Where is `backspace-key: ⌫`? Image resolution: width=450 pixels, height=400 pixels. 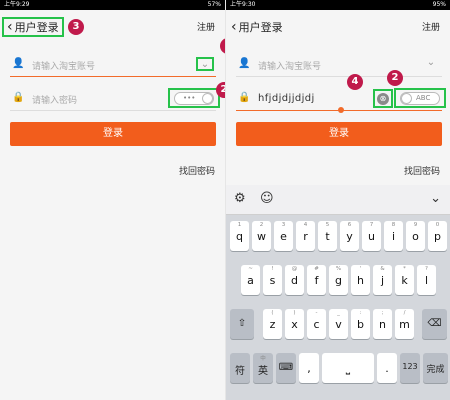
backspace-key: ⌫ is located at coordinates (434, 324).